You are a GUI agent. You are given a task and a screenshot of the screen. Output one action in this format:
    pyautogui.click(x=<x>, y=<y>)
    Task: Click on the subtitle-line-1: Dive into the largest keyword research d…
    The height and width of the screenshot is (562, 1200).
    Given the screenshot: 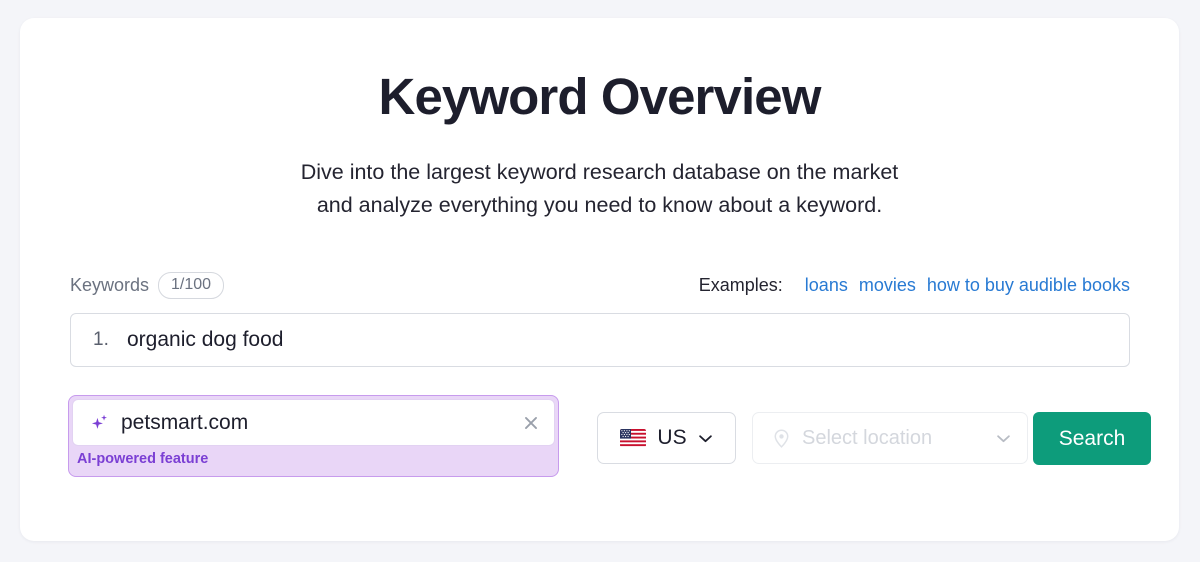 What is the action you would take?
    pyautogui.click(x=599, y=172)
    